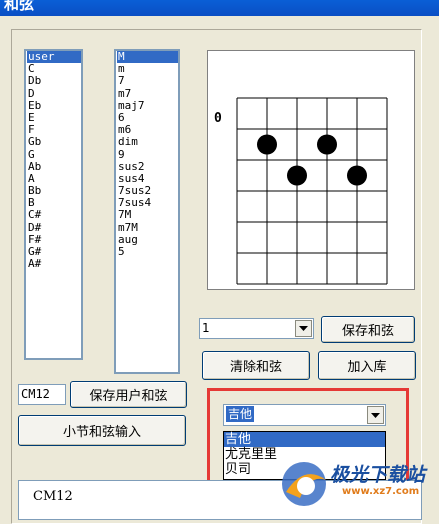  What do you see at coordinates (147, 239) in the screenshot?
I see `chord-type-item: aug` at bounding box center [147, 239].